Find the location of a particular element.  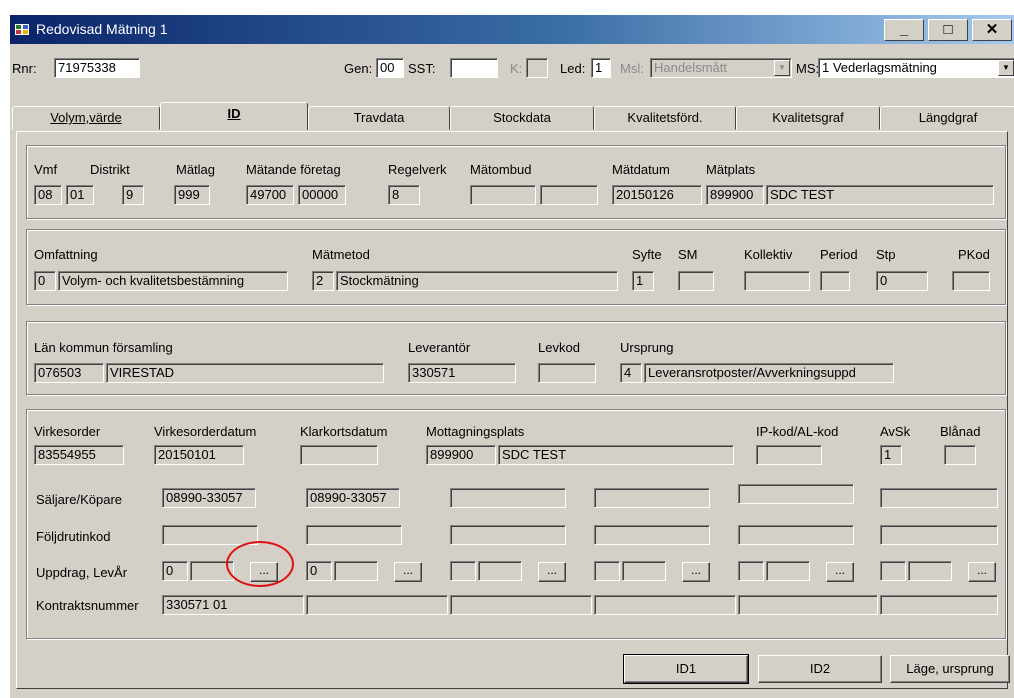

matplats-code-field: 899900 is located at coordinates (735, 195).